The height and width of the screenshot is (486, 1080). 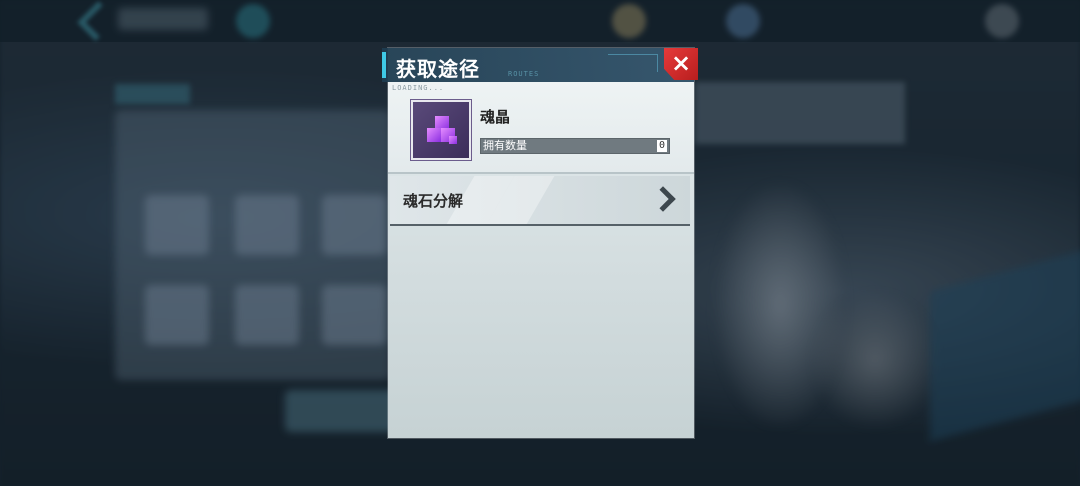 What do you see at coordinates (681, 63) in the screenshot?
I see `close-icon: ×` at bounding box center [681, 63].